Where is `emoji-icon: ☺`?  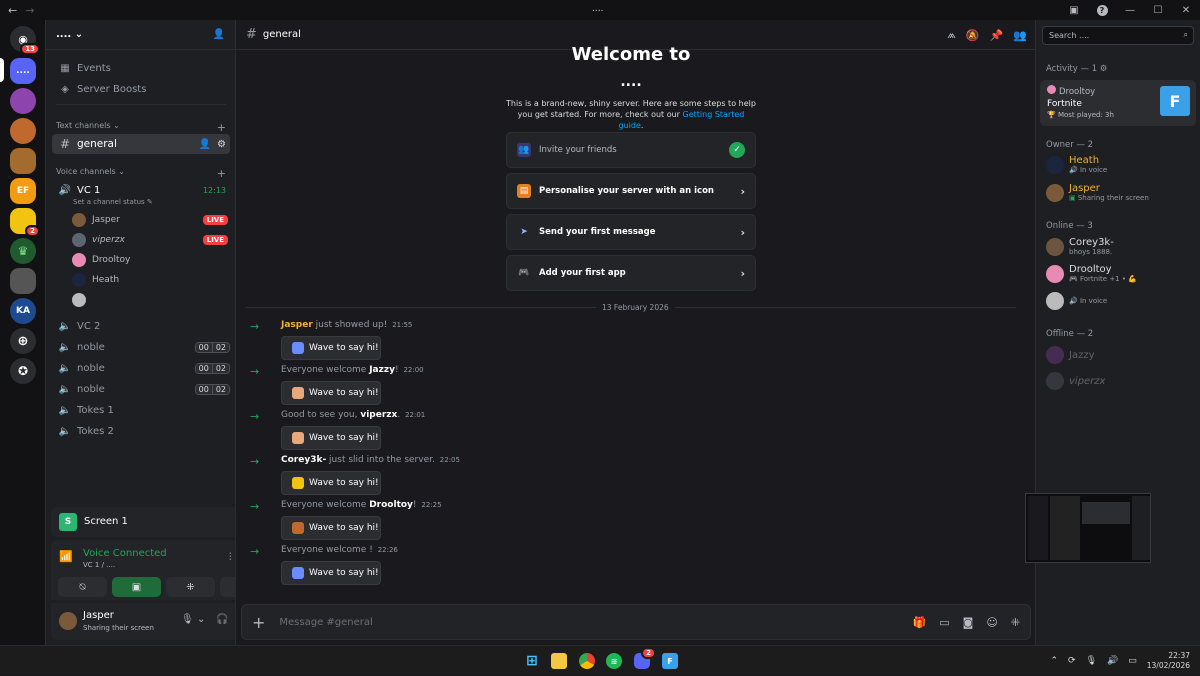
emoji-icon: ☺ is located at coordinates (991, 622).